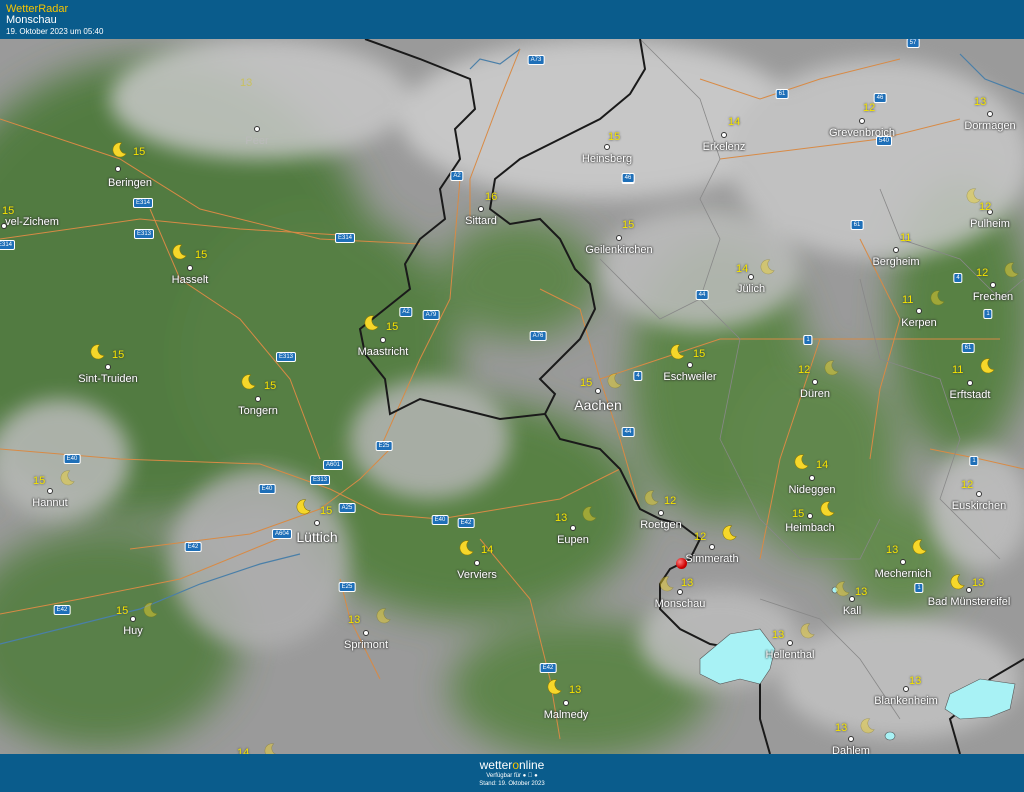 Image resolution: width=1024 pixels, height=792 pixels. I want to click on wetteronline-logo: wetteronline, so click(512, 765).